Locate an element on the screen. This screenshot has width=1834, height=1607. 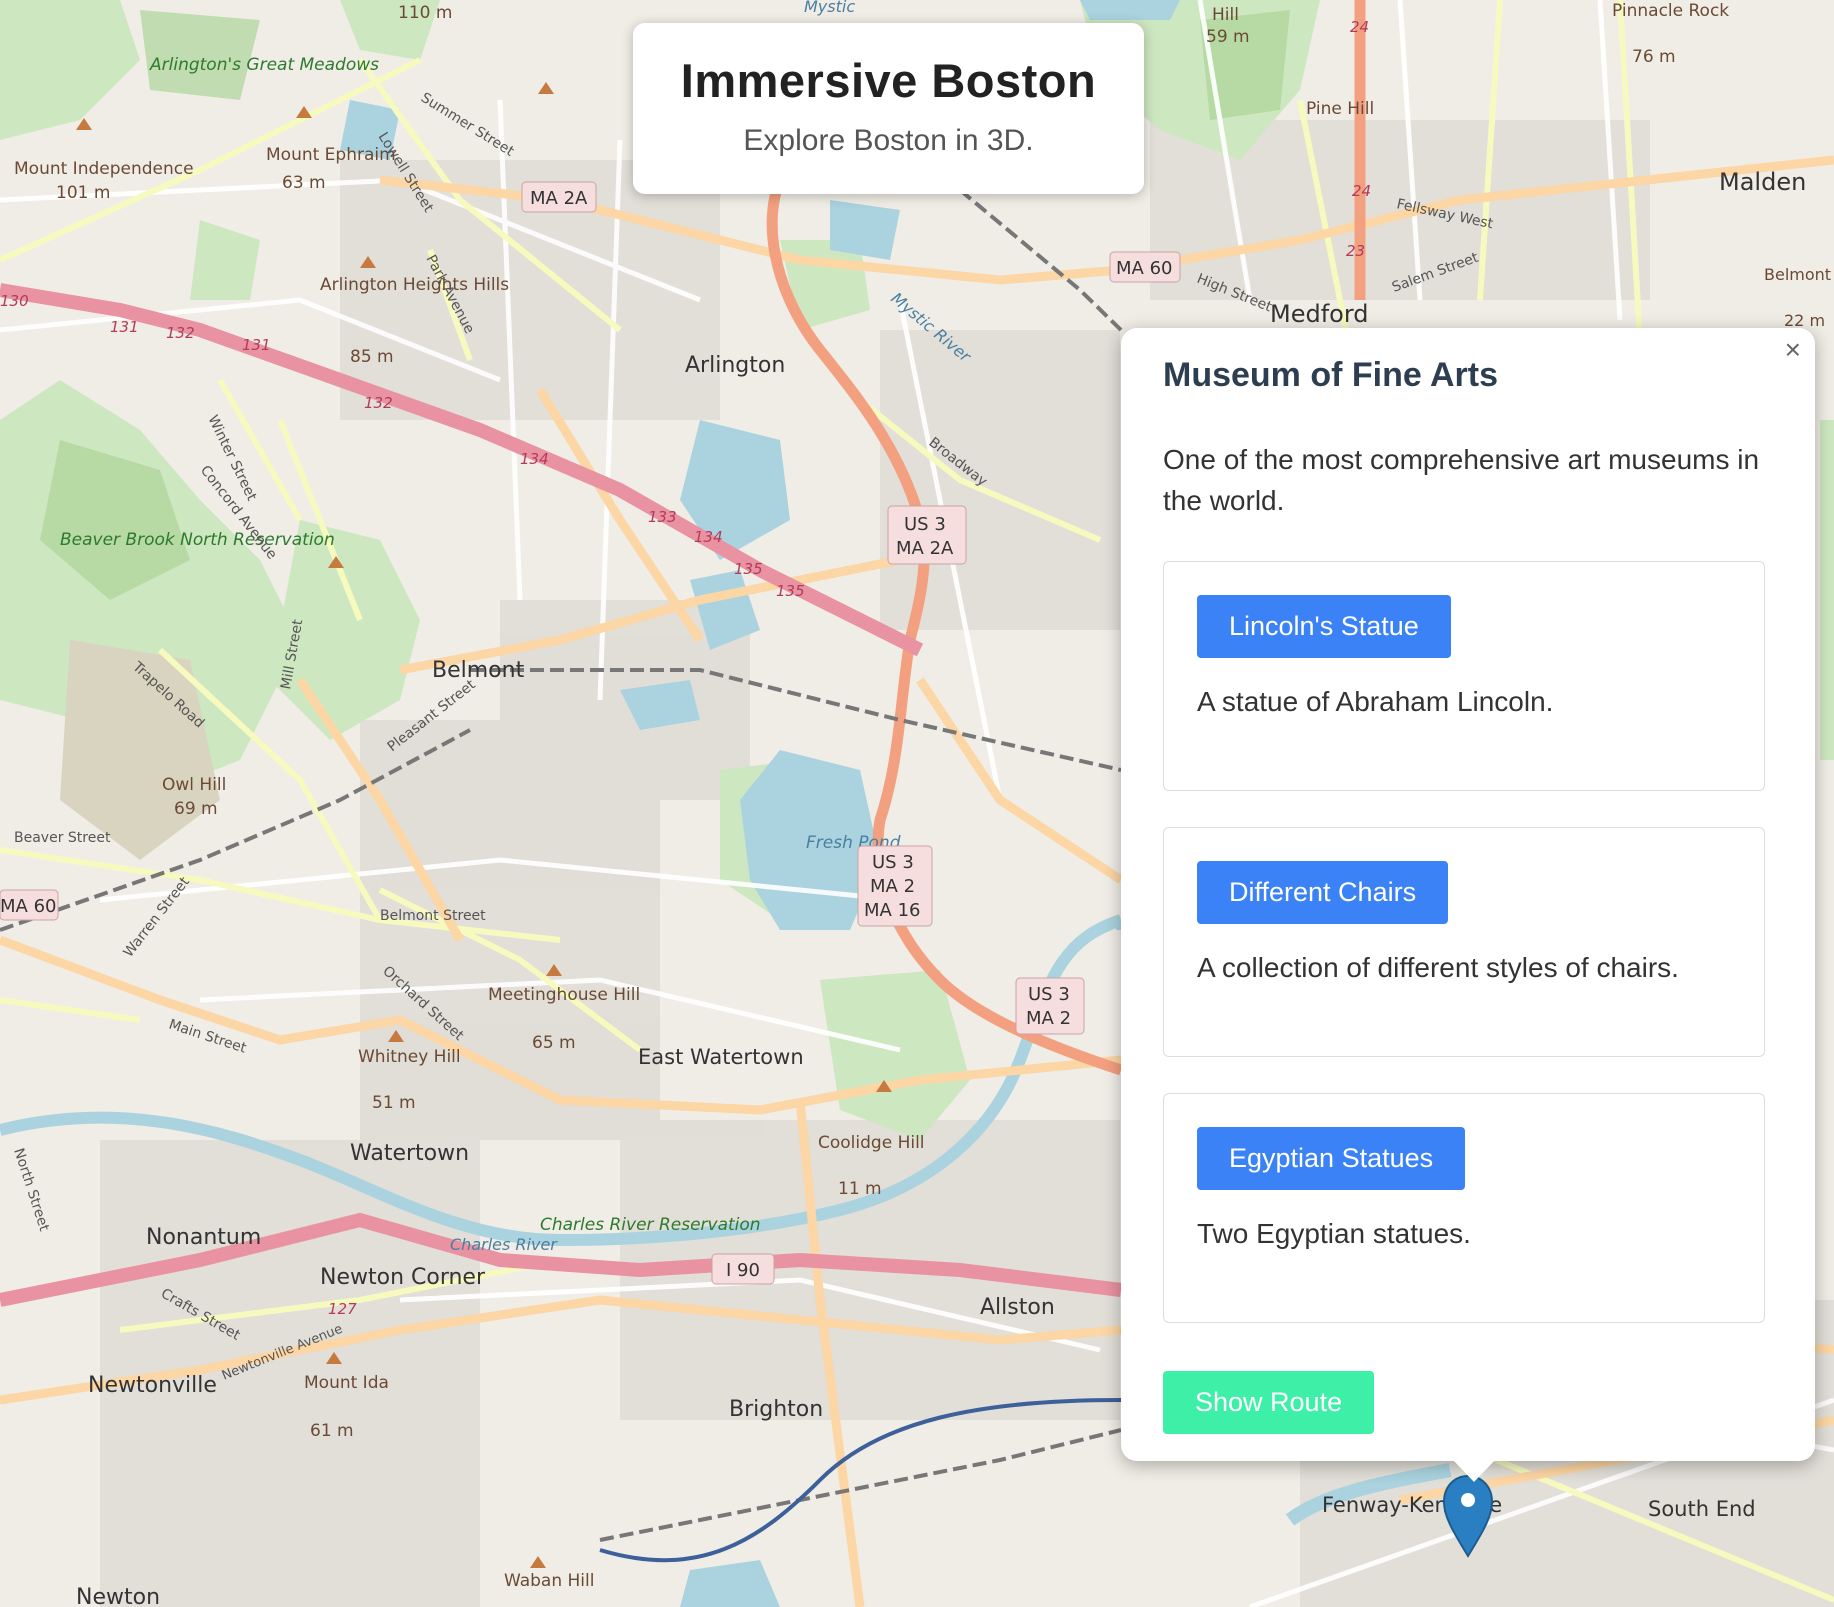
map-label-pinnacle-elev: 76 m is located at coordinates (1654, 57).